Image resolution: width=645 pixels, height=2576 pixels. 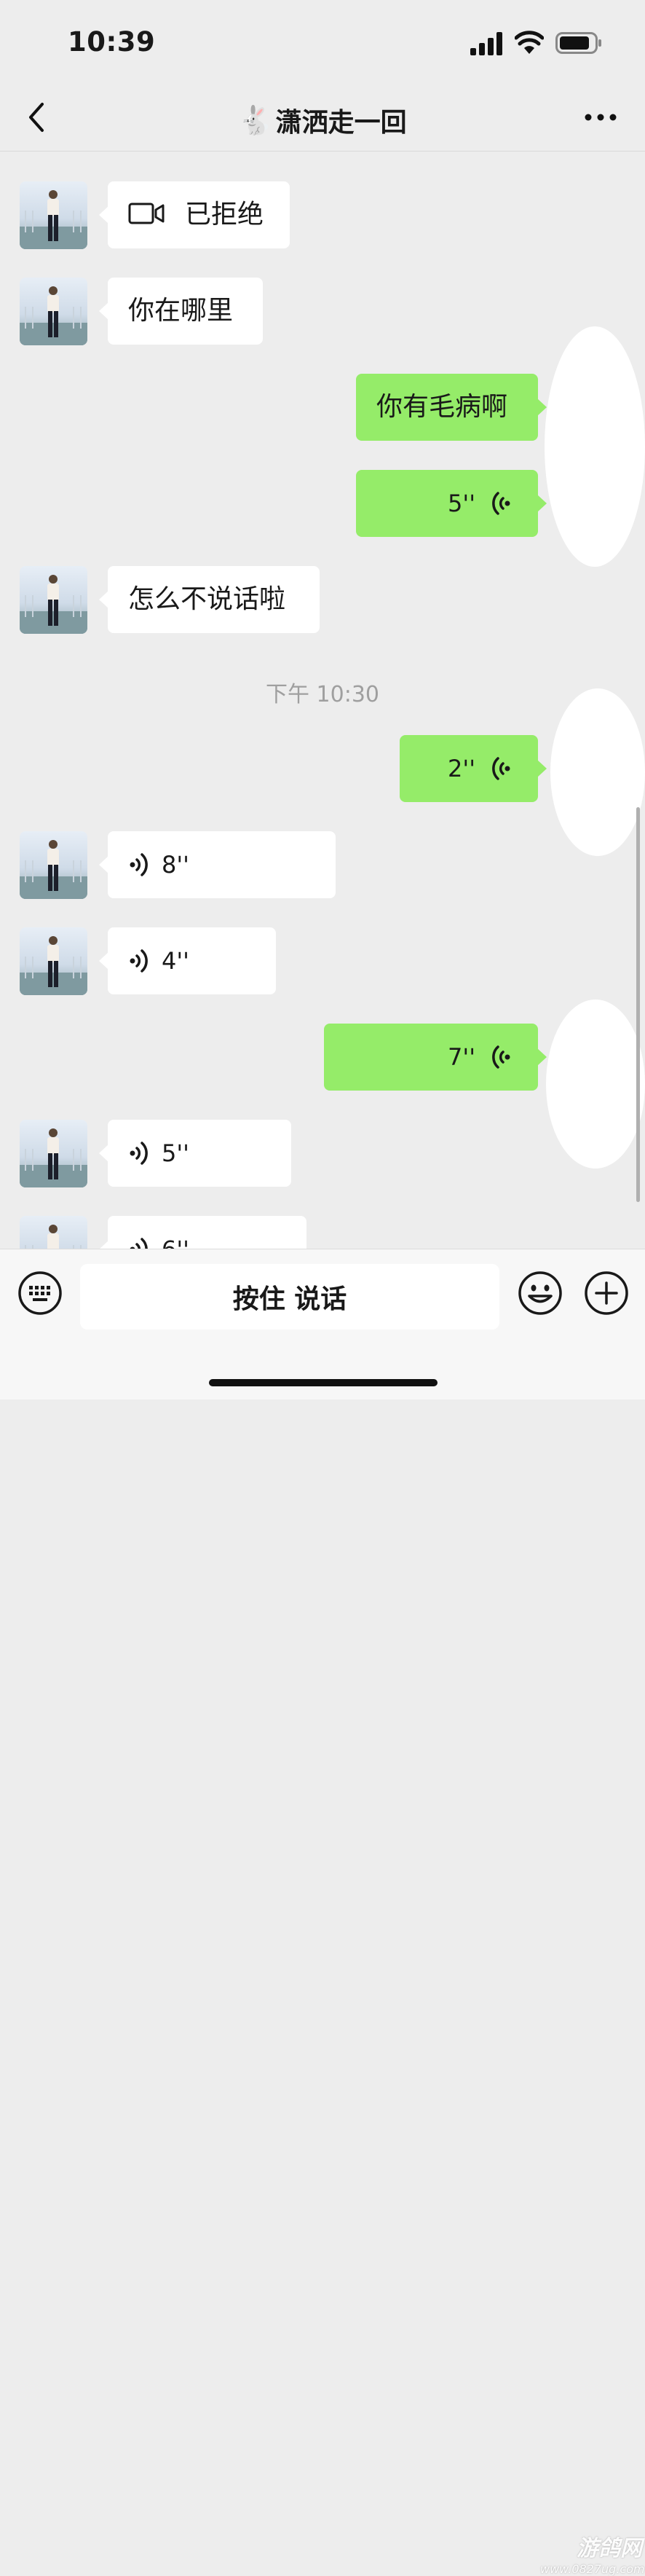 I want to click on incoming-message-bubble: 怎么不说话啦, so click(x=209, y=599).